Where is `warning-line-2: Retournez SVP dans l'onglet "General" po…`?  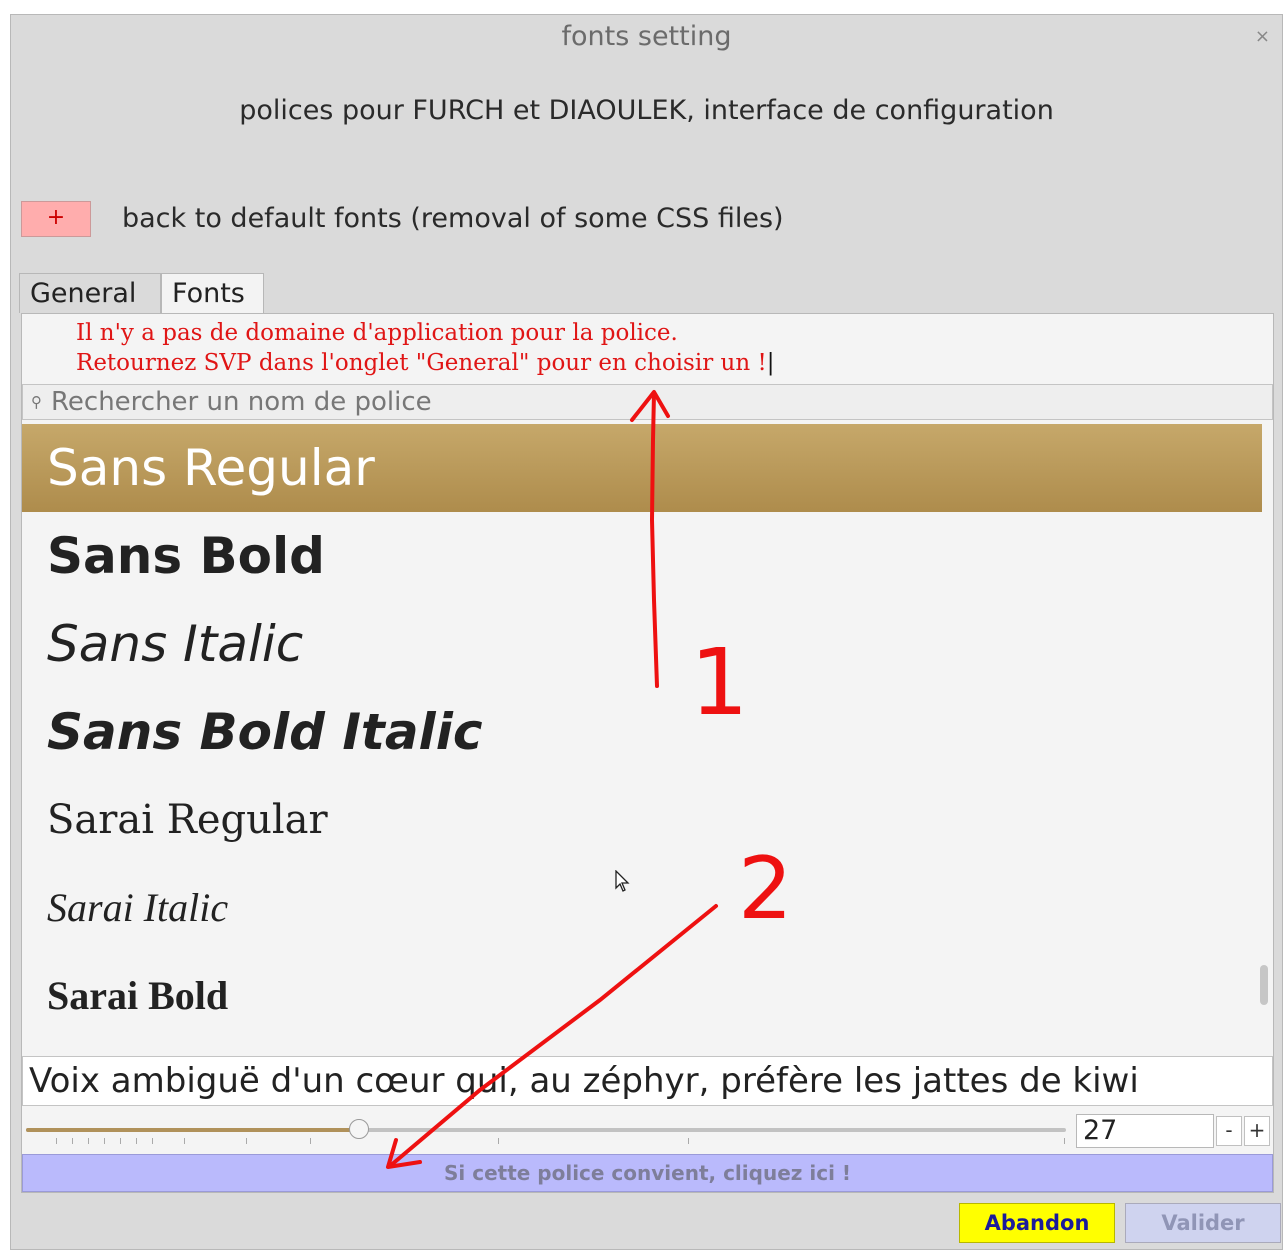
warning-line-2: Retournez SVP dans l'onglet "General" po… is located at coordinates (421, 363).